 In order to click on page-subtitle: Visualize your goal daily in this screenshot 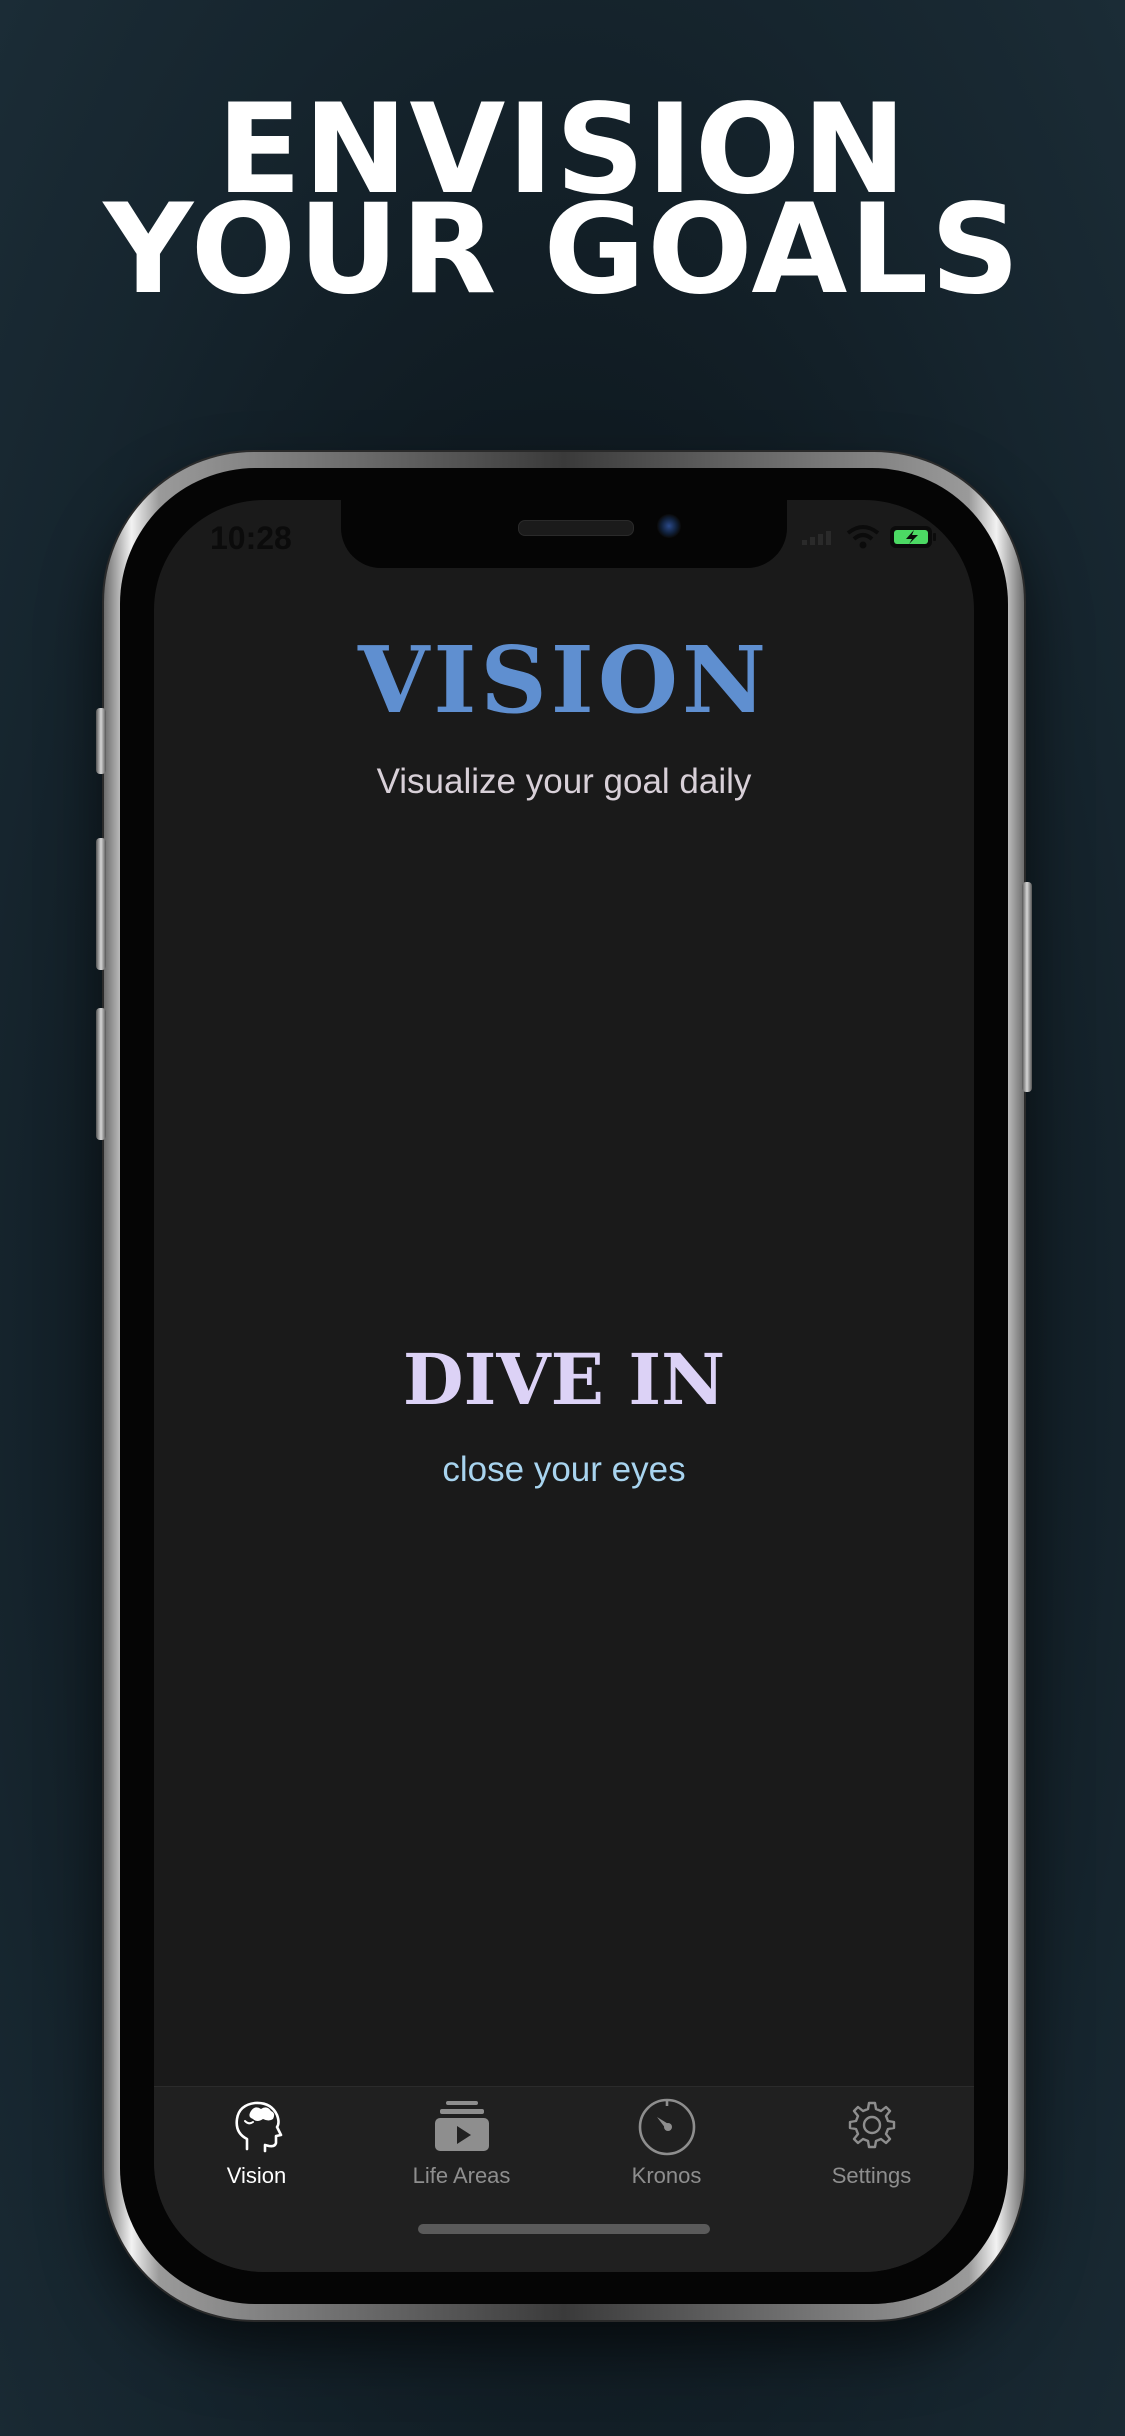, I will do `click(564, 781)`.